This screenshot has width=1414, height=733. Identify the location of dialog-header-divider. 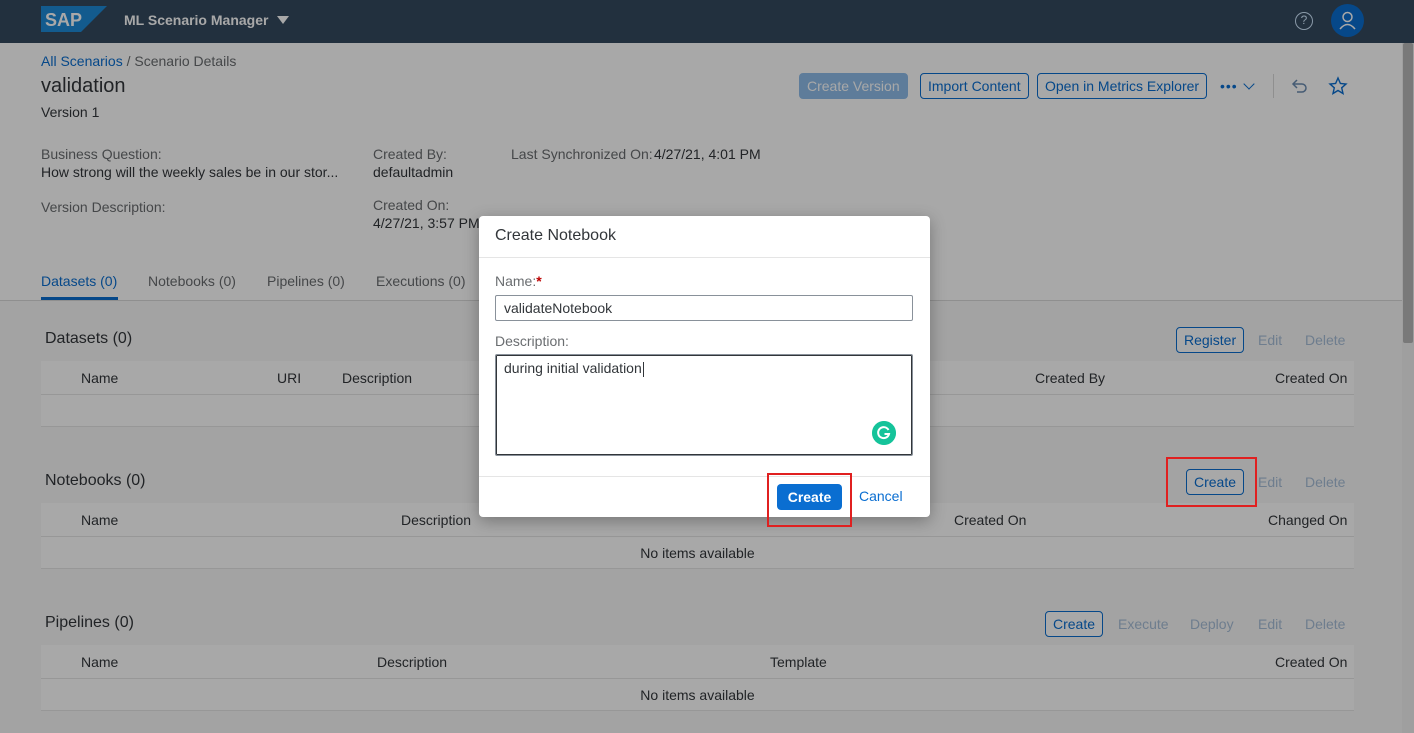
(704, 257).